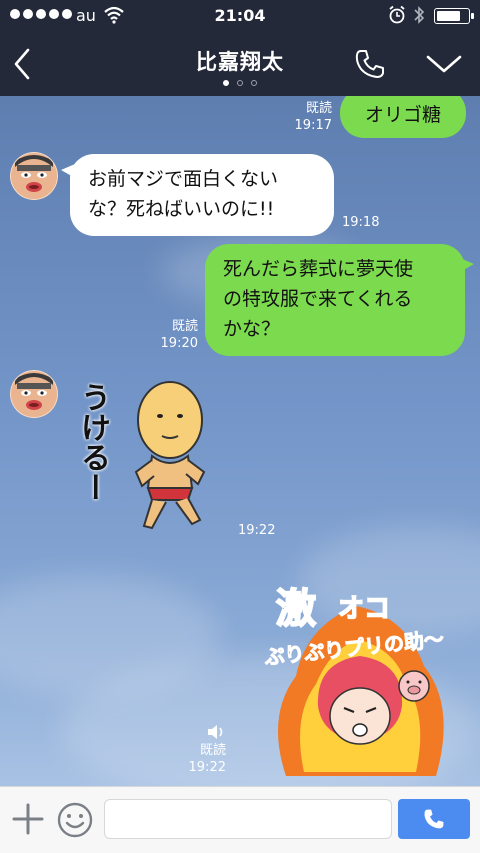  I want to click on status-bar: au 21:04, so click(240, 16).